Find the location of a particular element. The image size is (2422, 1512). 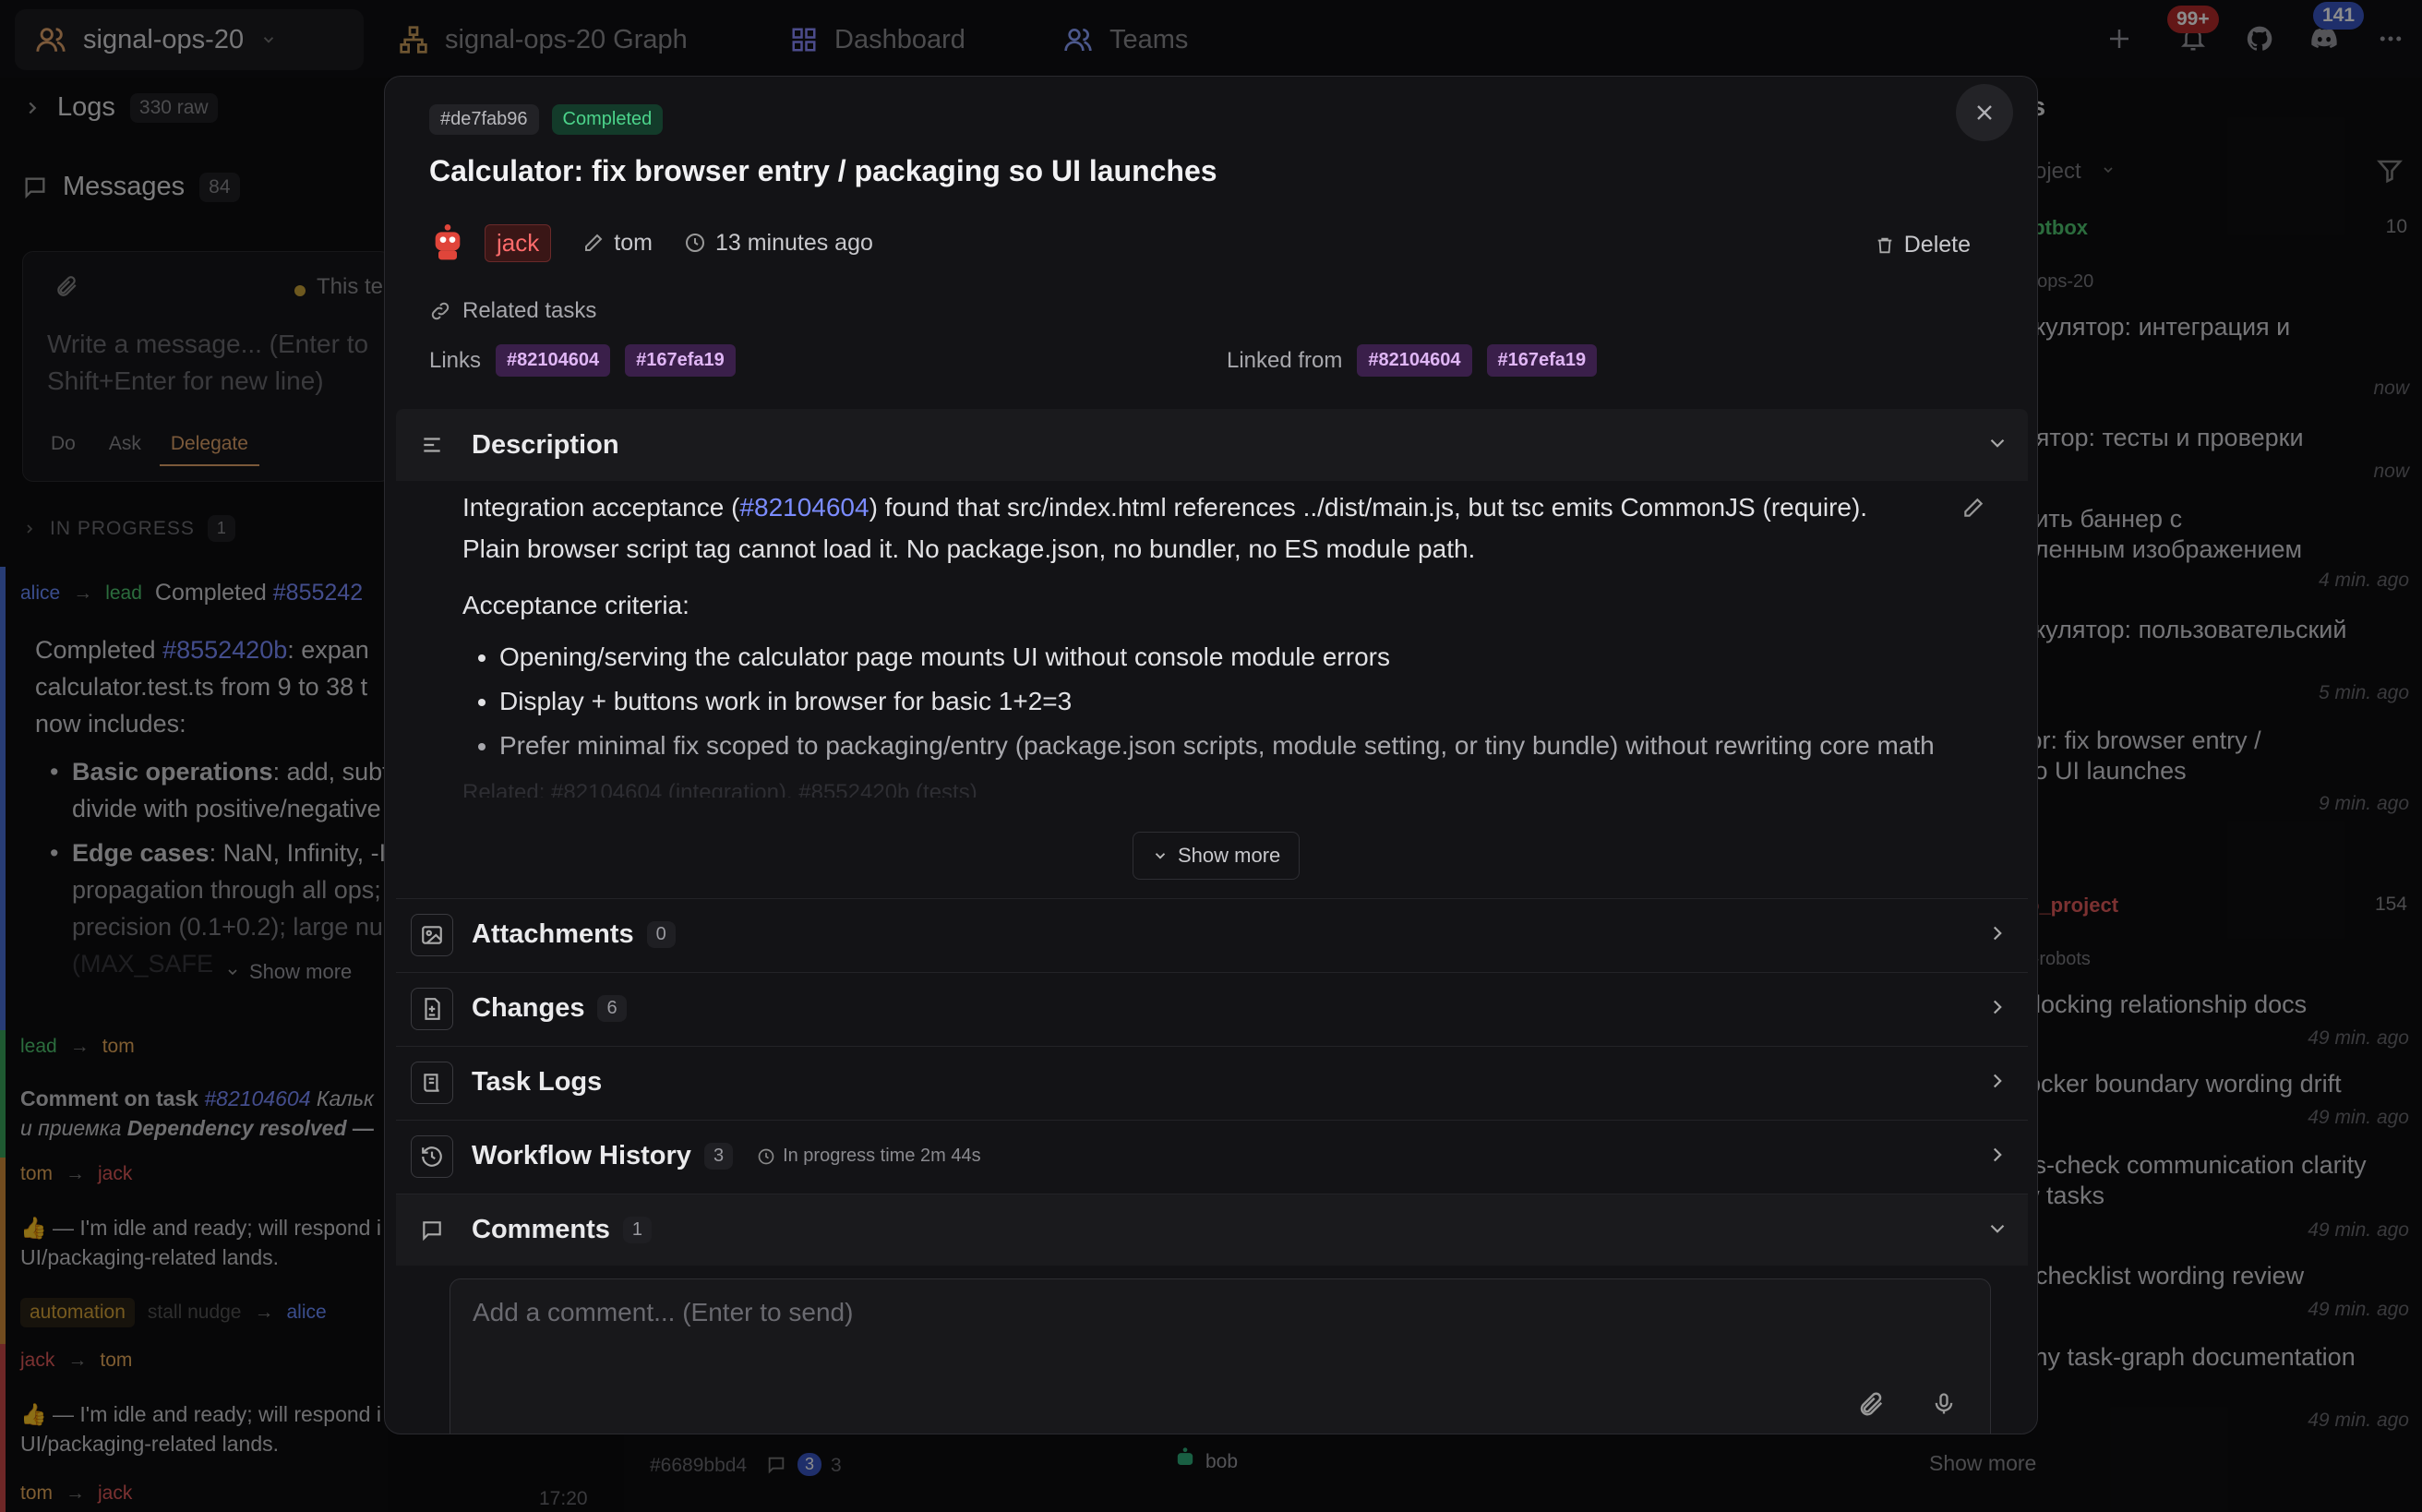

status-badge: Completed is located at coordinates (607, 119).